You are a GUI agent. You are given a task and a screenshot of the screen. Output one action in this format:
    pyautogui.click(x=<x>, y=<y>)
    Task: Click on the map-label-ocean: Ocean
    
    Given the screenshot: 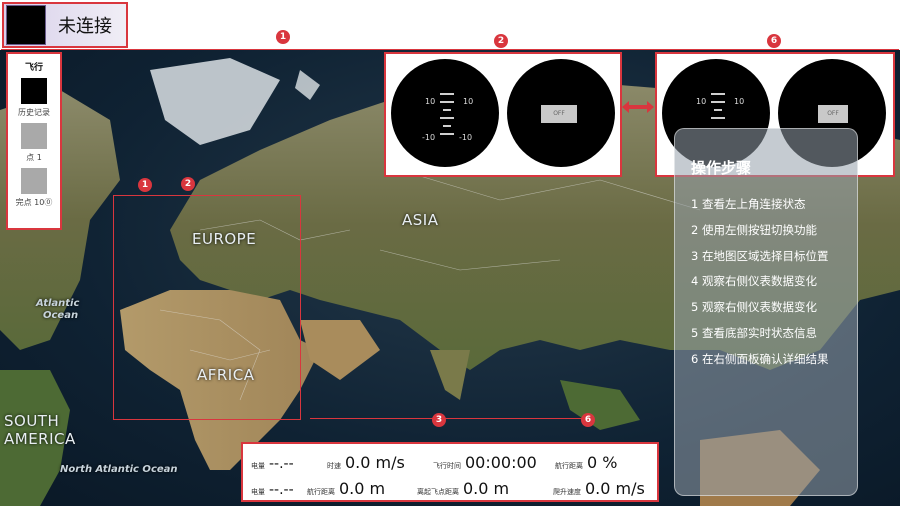 What is the action you would take?
    pyautogui.click(x=61, y=315)
    